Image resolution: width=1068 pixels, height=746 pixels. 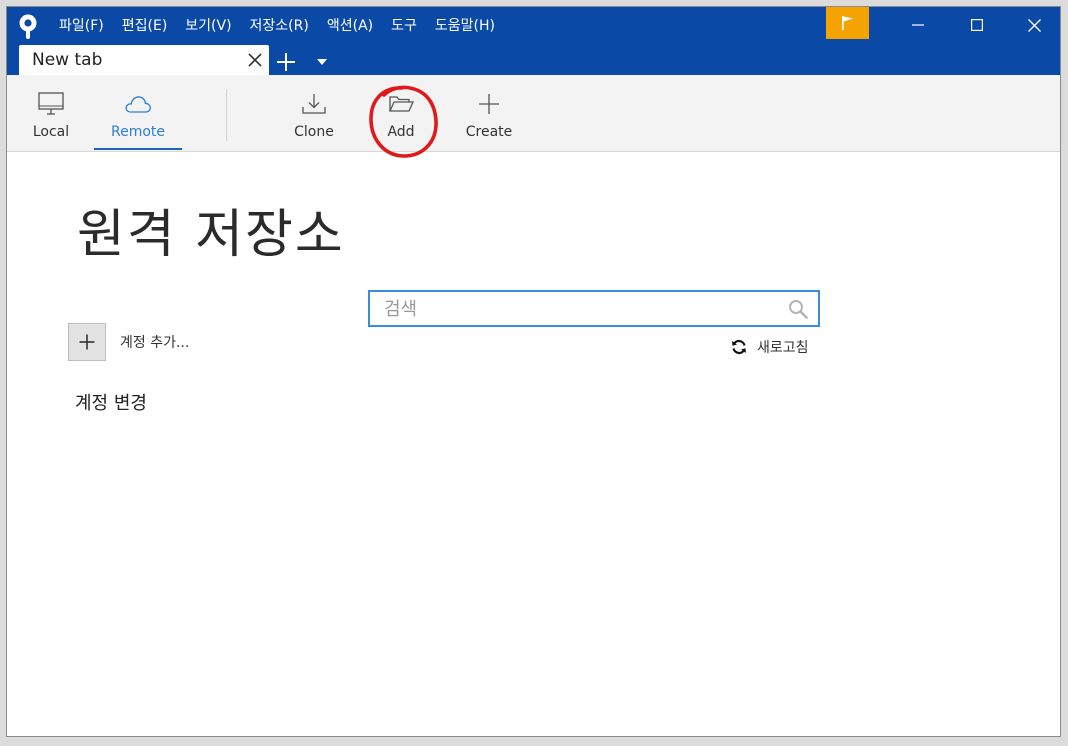 I want to click on change-account-link: 계정 변경, so click(x=111, y=404).